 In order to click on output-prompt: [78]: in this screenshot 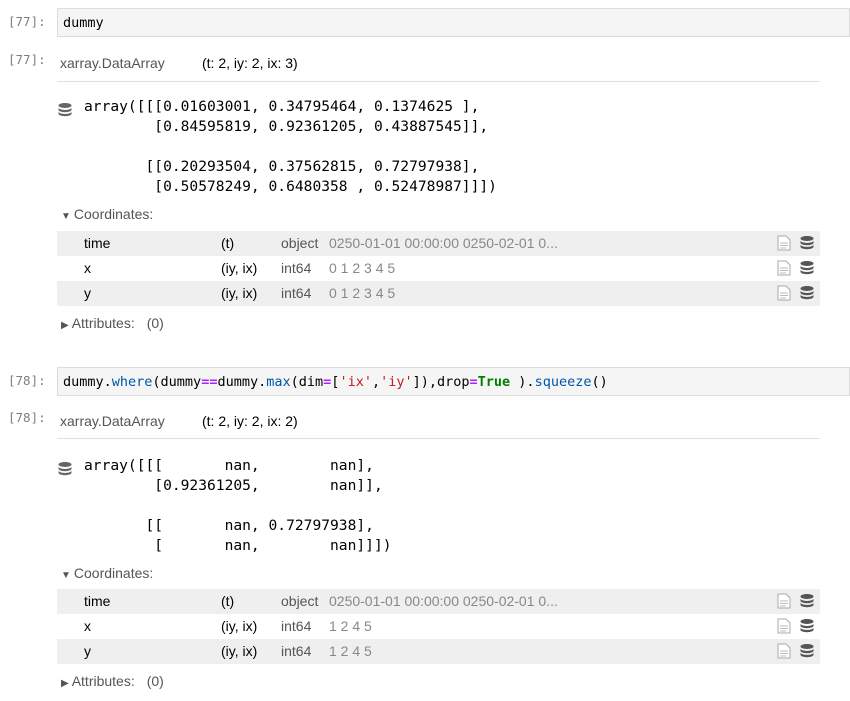, I will do `click(27, 417)`.